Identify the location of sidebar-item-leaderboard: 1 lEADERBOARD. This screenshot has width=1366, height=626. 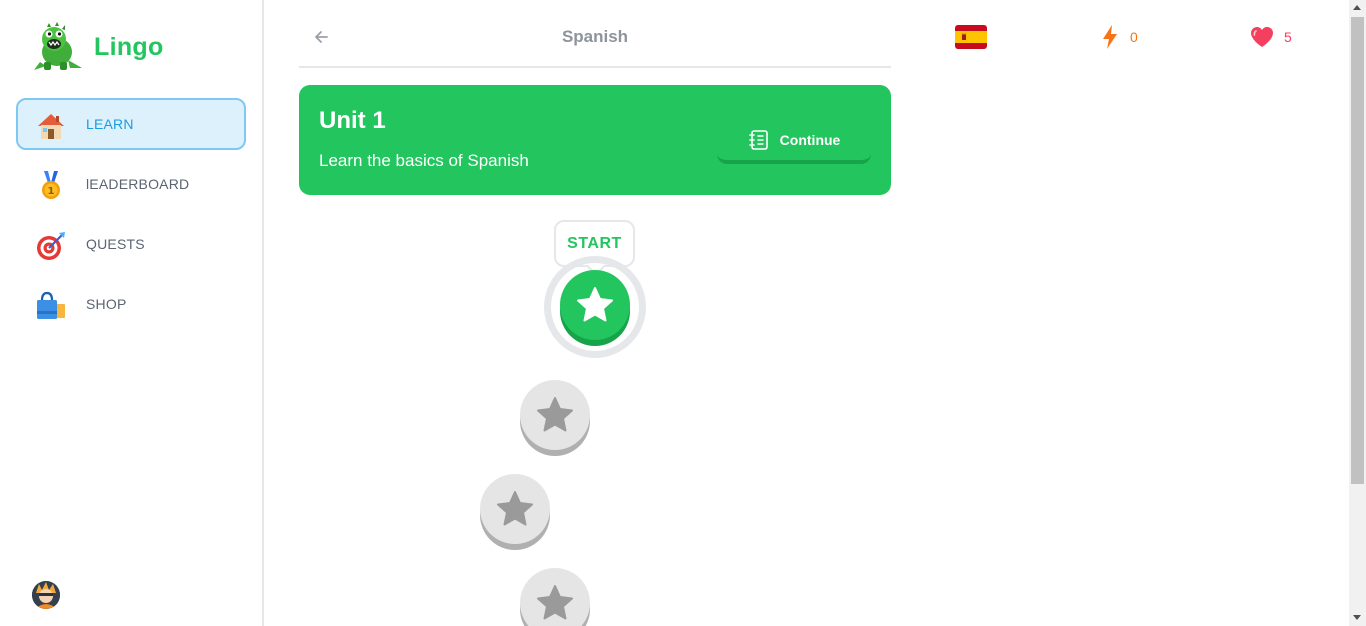
(131, 184).